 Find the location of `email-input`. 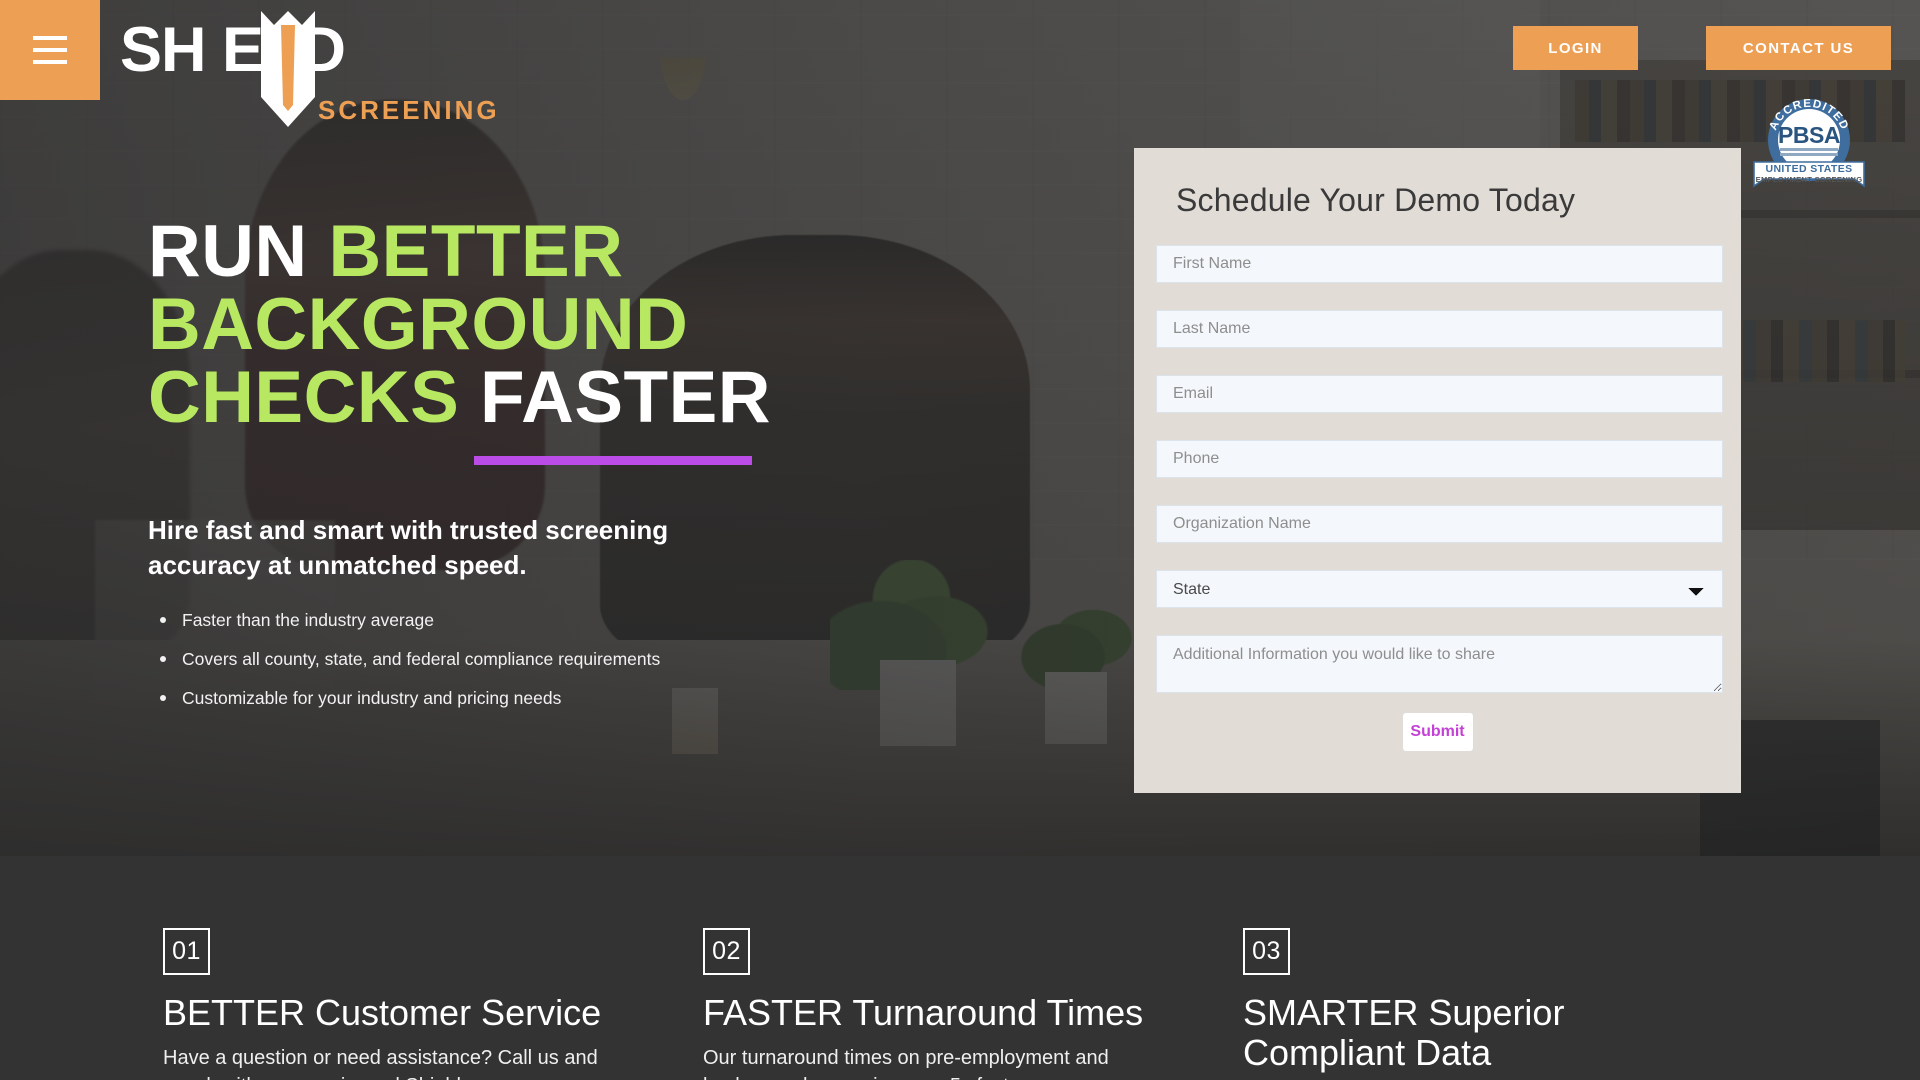

email-input is located at coordinates (1439, 394).